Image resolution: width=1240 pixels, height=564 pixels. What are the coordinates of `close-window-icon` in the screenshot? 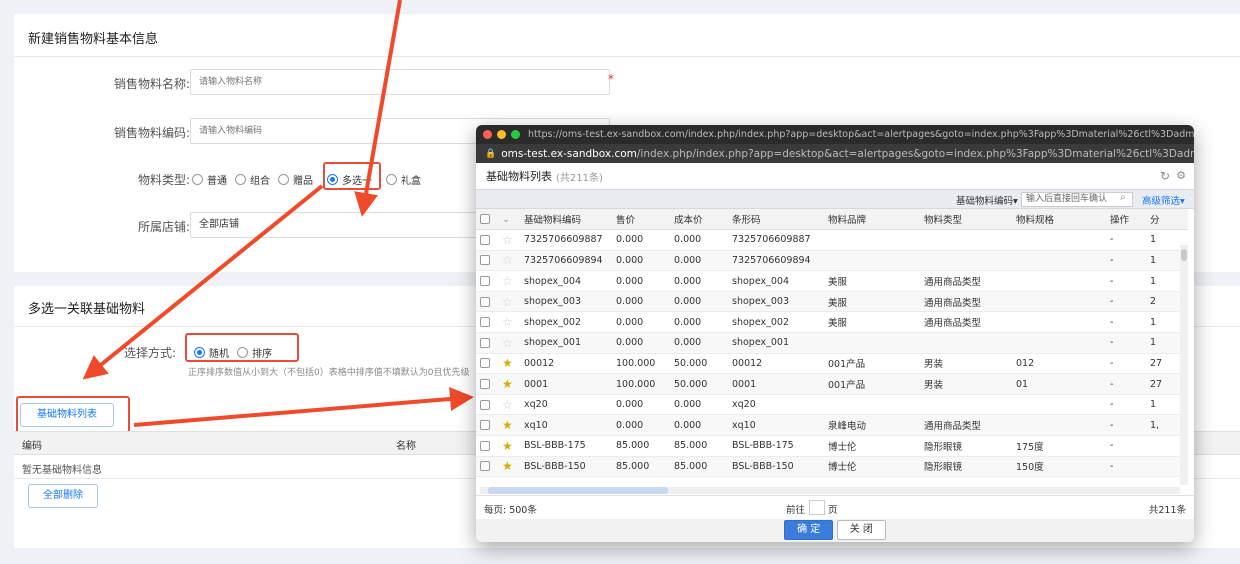 It's located at (487, 134).